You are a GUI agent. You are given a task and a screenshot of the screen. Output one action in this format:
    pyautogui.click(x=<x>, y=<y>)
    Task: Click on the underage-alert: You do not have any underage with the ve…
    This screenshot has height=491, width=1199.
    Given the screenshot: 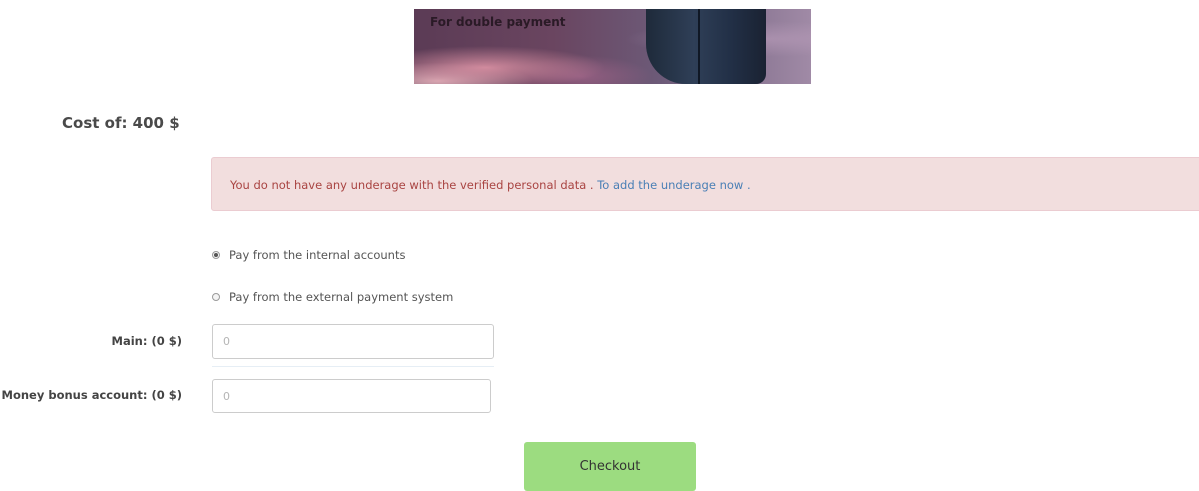 What is the action you would take?
    pyautogui.click(x=705, y=184)
    